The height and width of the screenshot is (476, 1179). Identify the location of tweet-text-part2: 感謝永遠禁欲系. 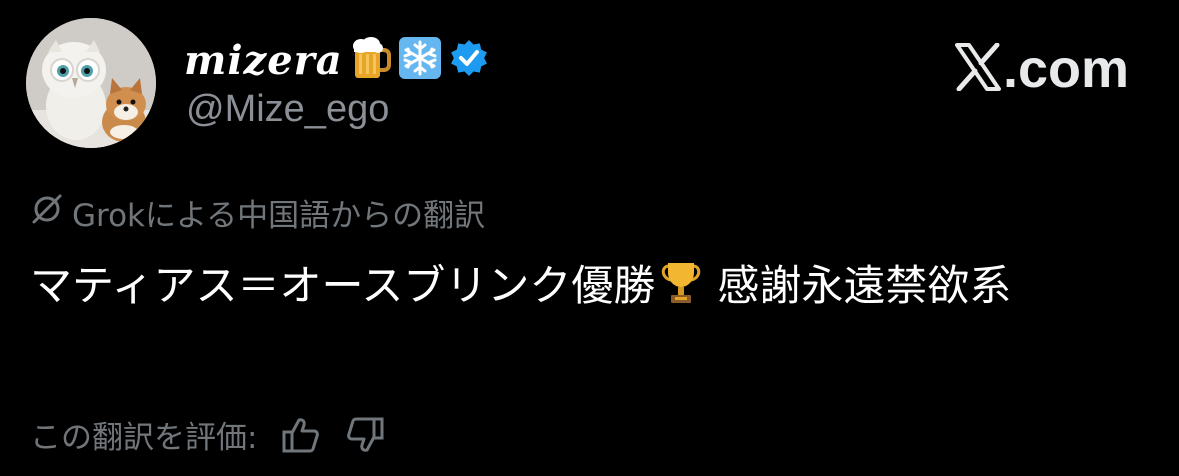
(864, 285).